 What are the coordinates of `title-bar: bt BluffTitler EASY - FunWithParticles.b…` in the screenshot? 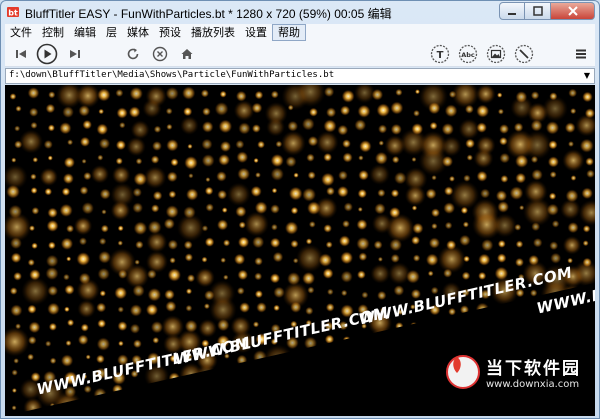 It's located at (300, 12).